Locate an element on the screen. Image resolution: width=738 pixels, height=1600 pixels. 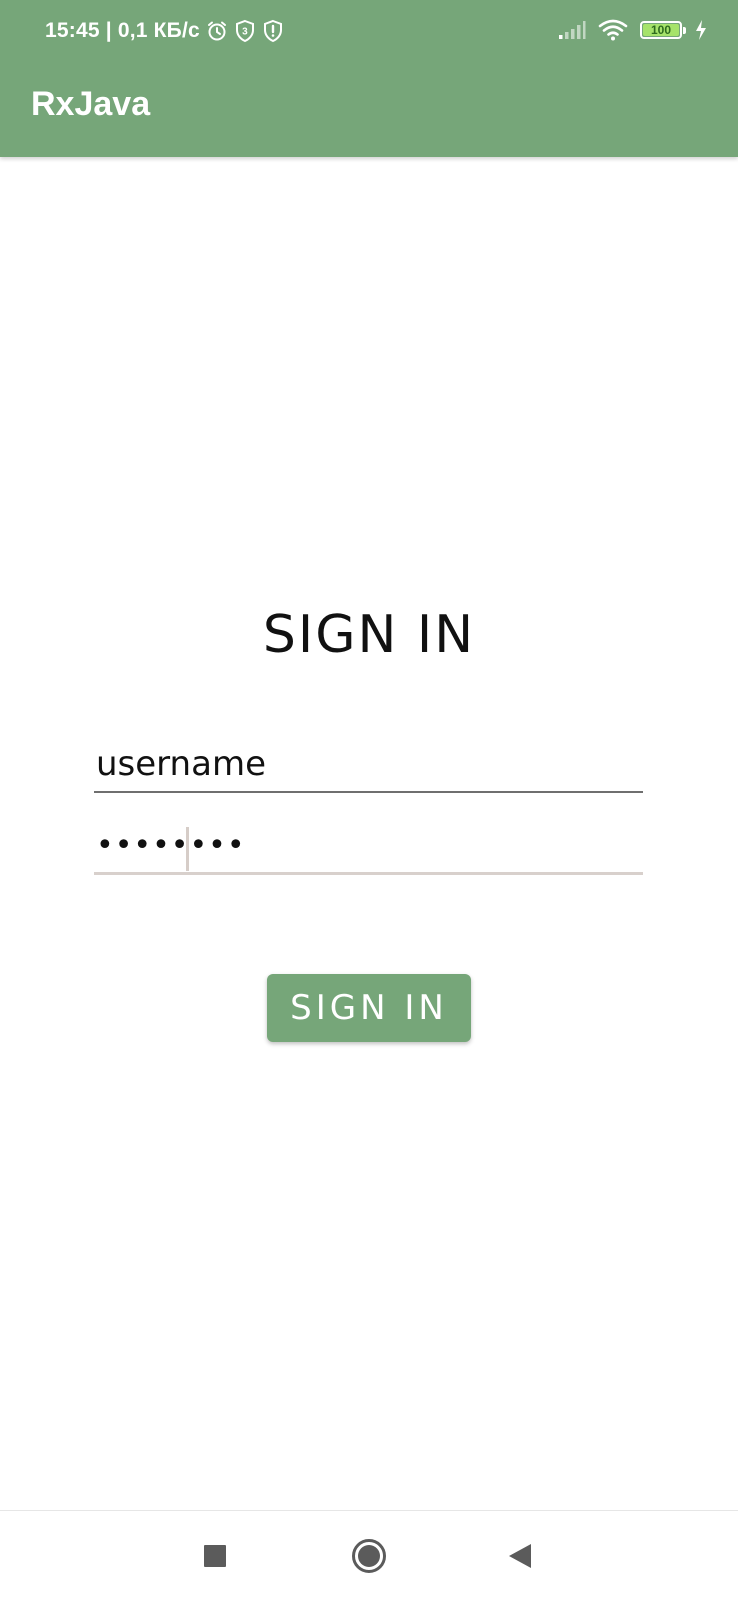
recents-icon is located at coordinates (215, 1556).